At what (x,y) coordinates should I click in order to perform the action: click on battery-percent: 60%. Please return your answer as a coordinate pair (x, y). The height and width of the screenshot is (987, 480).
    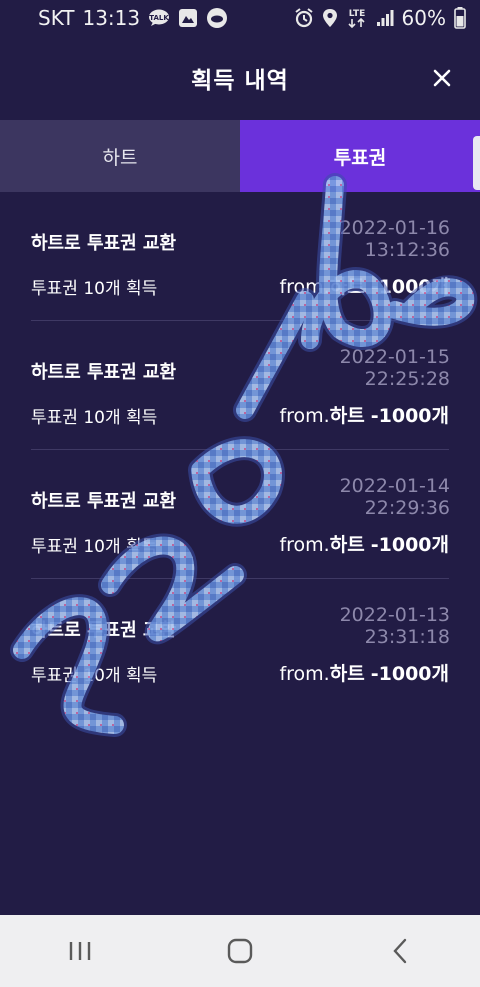
    Looking at the image, I should click on (423, 18).